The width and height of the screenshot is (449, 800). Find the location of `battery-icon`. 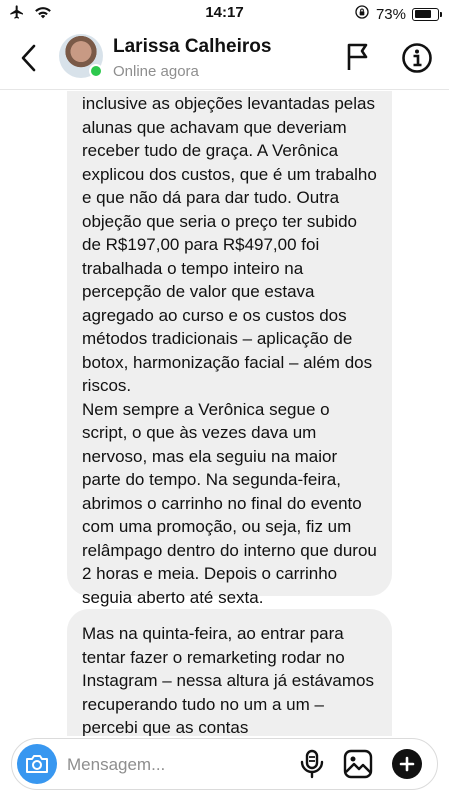

battery-icon is located at coordinates (427, 14).